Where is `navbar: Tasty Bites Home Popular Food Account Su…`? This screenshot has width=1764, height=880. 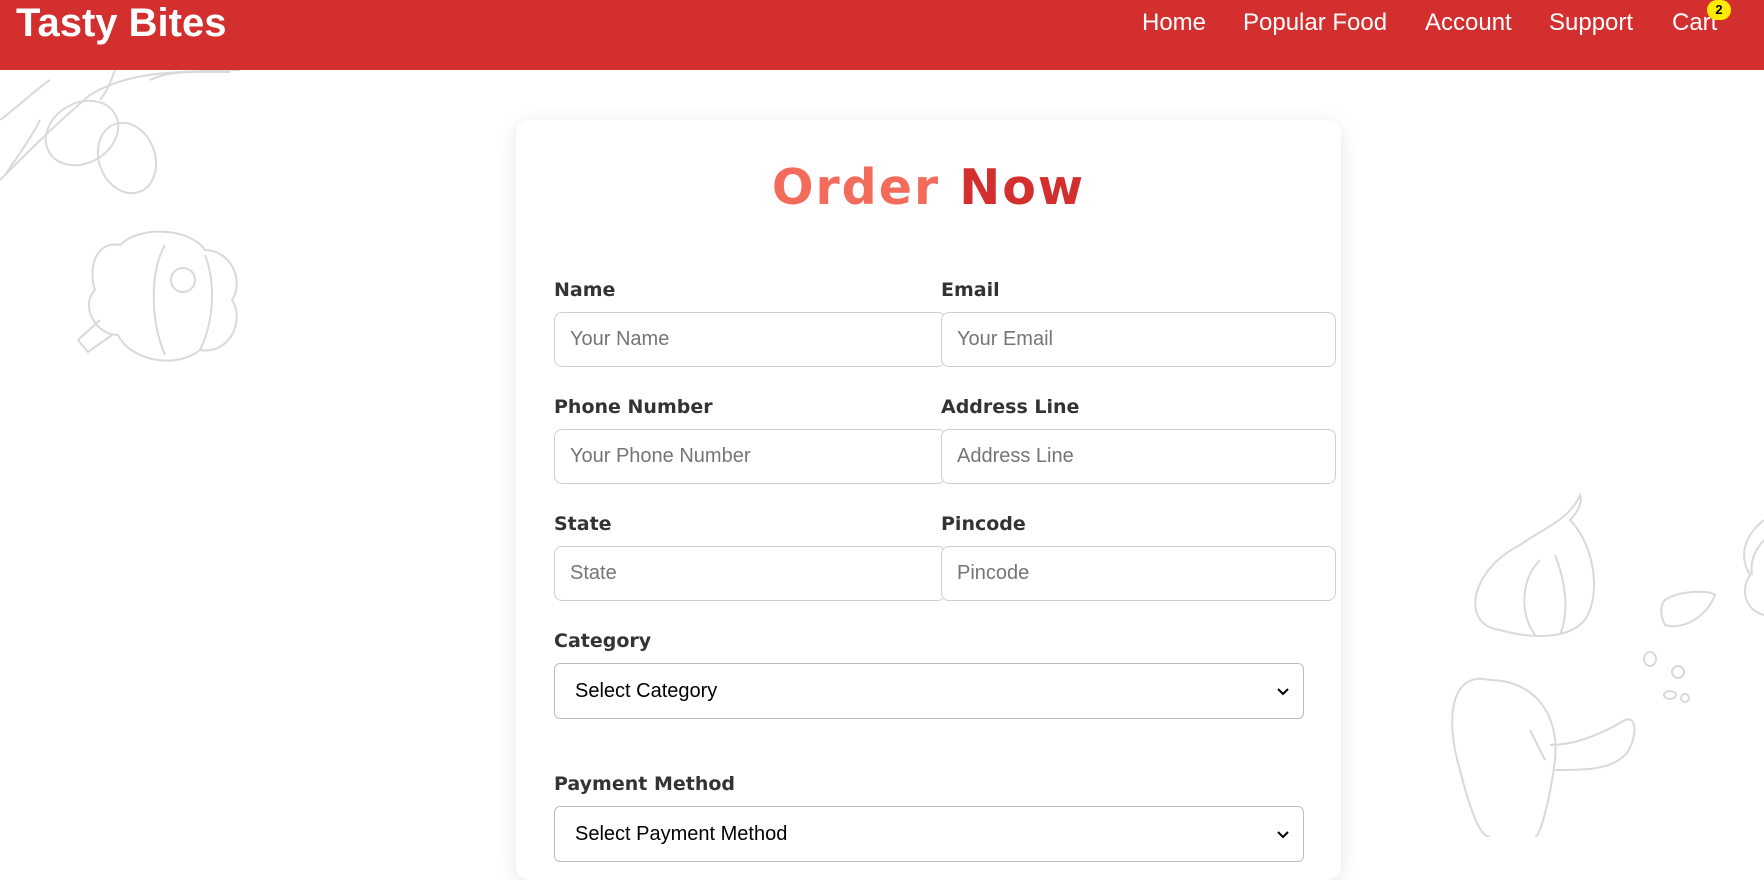
navbar: Tasty Bites Home Popular Food Account Su… is located at coordinates (882, 35).